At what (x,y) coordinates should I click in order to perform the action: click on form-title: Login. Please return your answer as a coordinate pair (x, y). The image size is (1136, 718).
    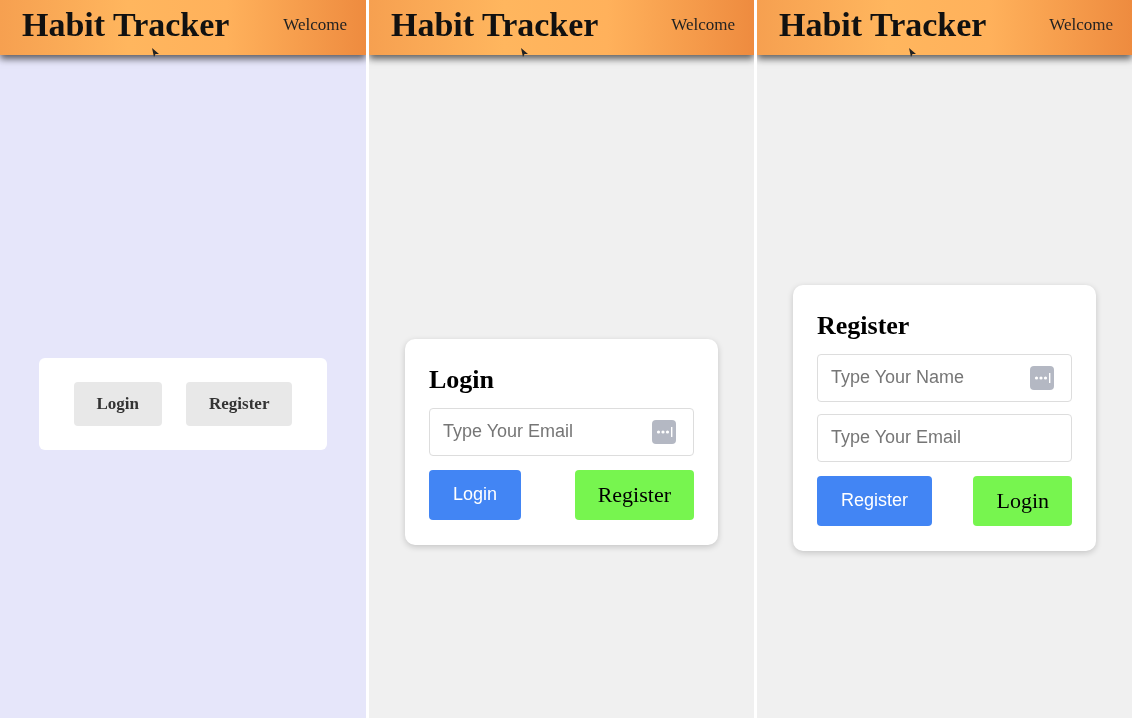
    Looking at the image, I should click on (462, 379).